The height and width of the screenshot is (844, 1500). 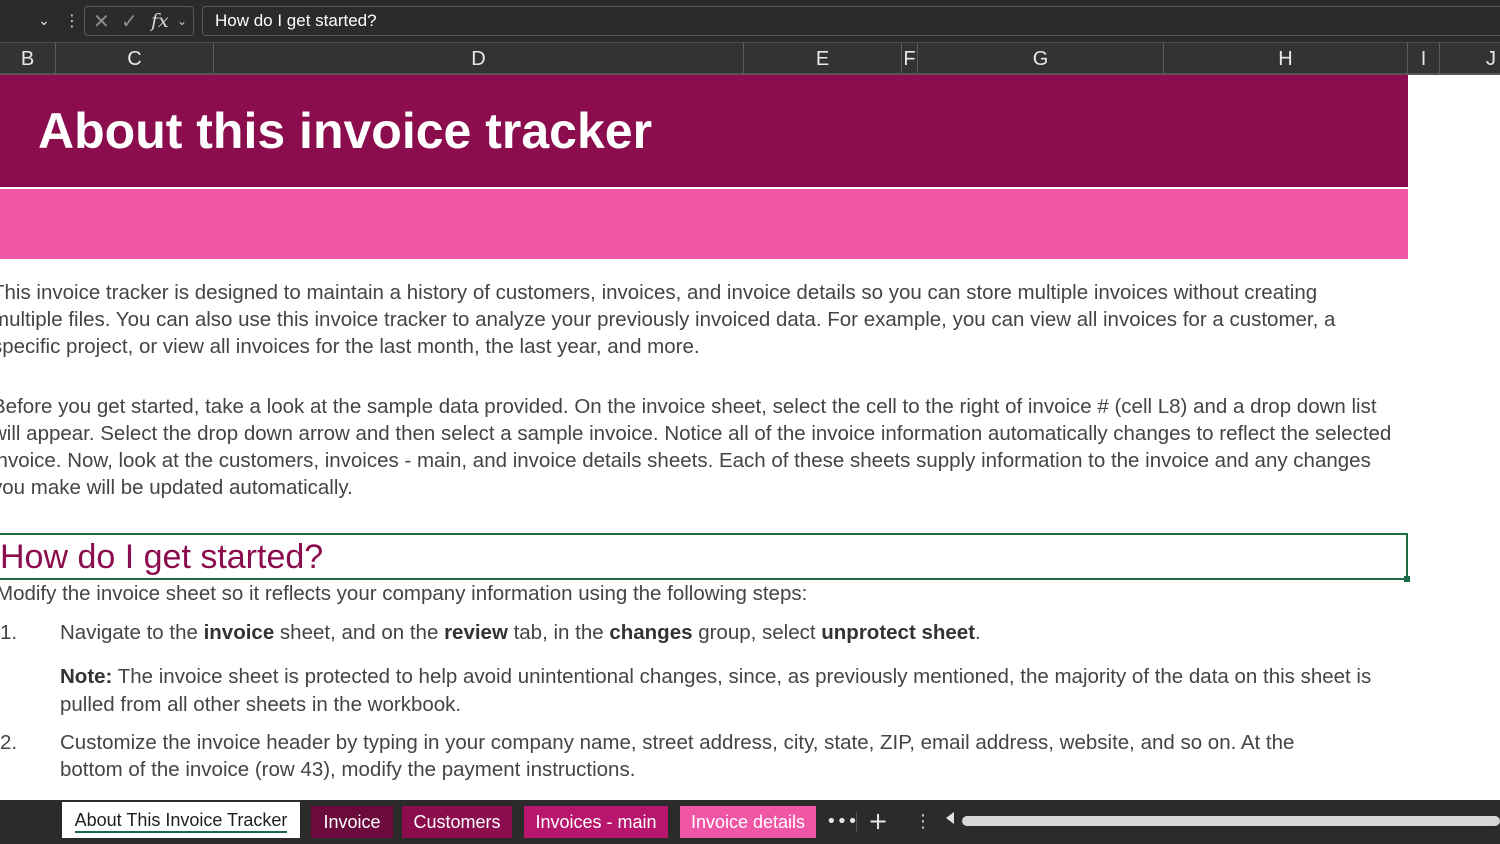 What do you see at coordinates (9, 742) in the screenshot?
I see `step-number: 2.` at bounding box center [9, 742].